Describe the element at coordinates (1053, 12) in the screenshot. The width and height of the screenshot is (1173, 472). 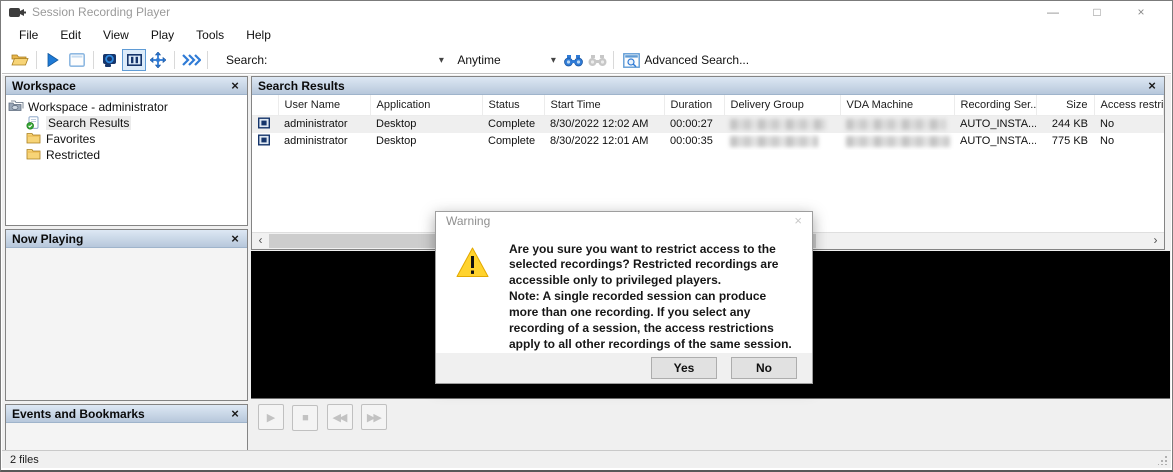
I see `minimize-button: —` at that location.